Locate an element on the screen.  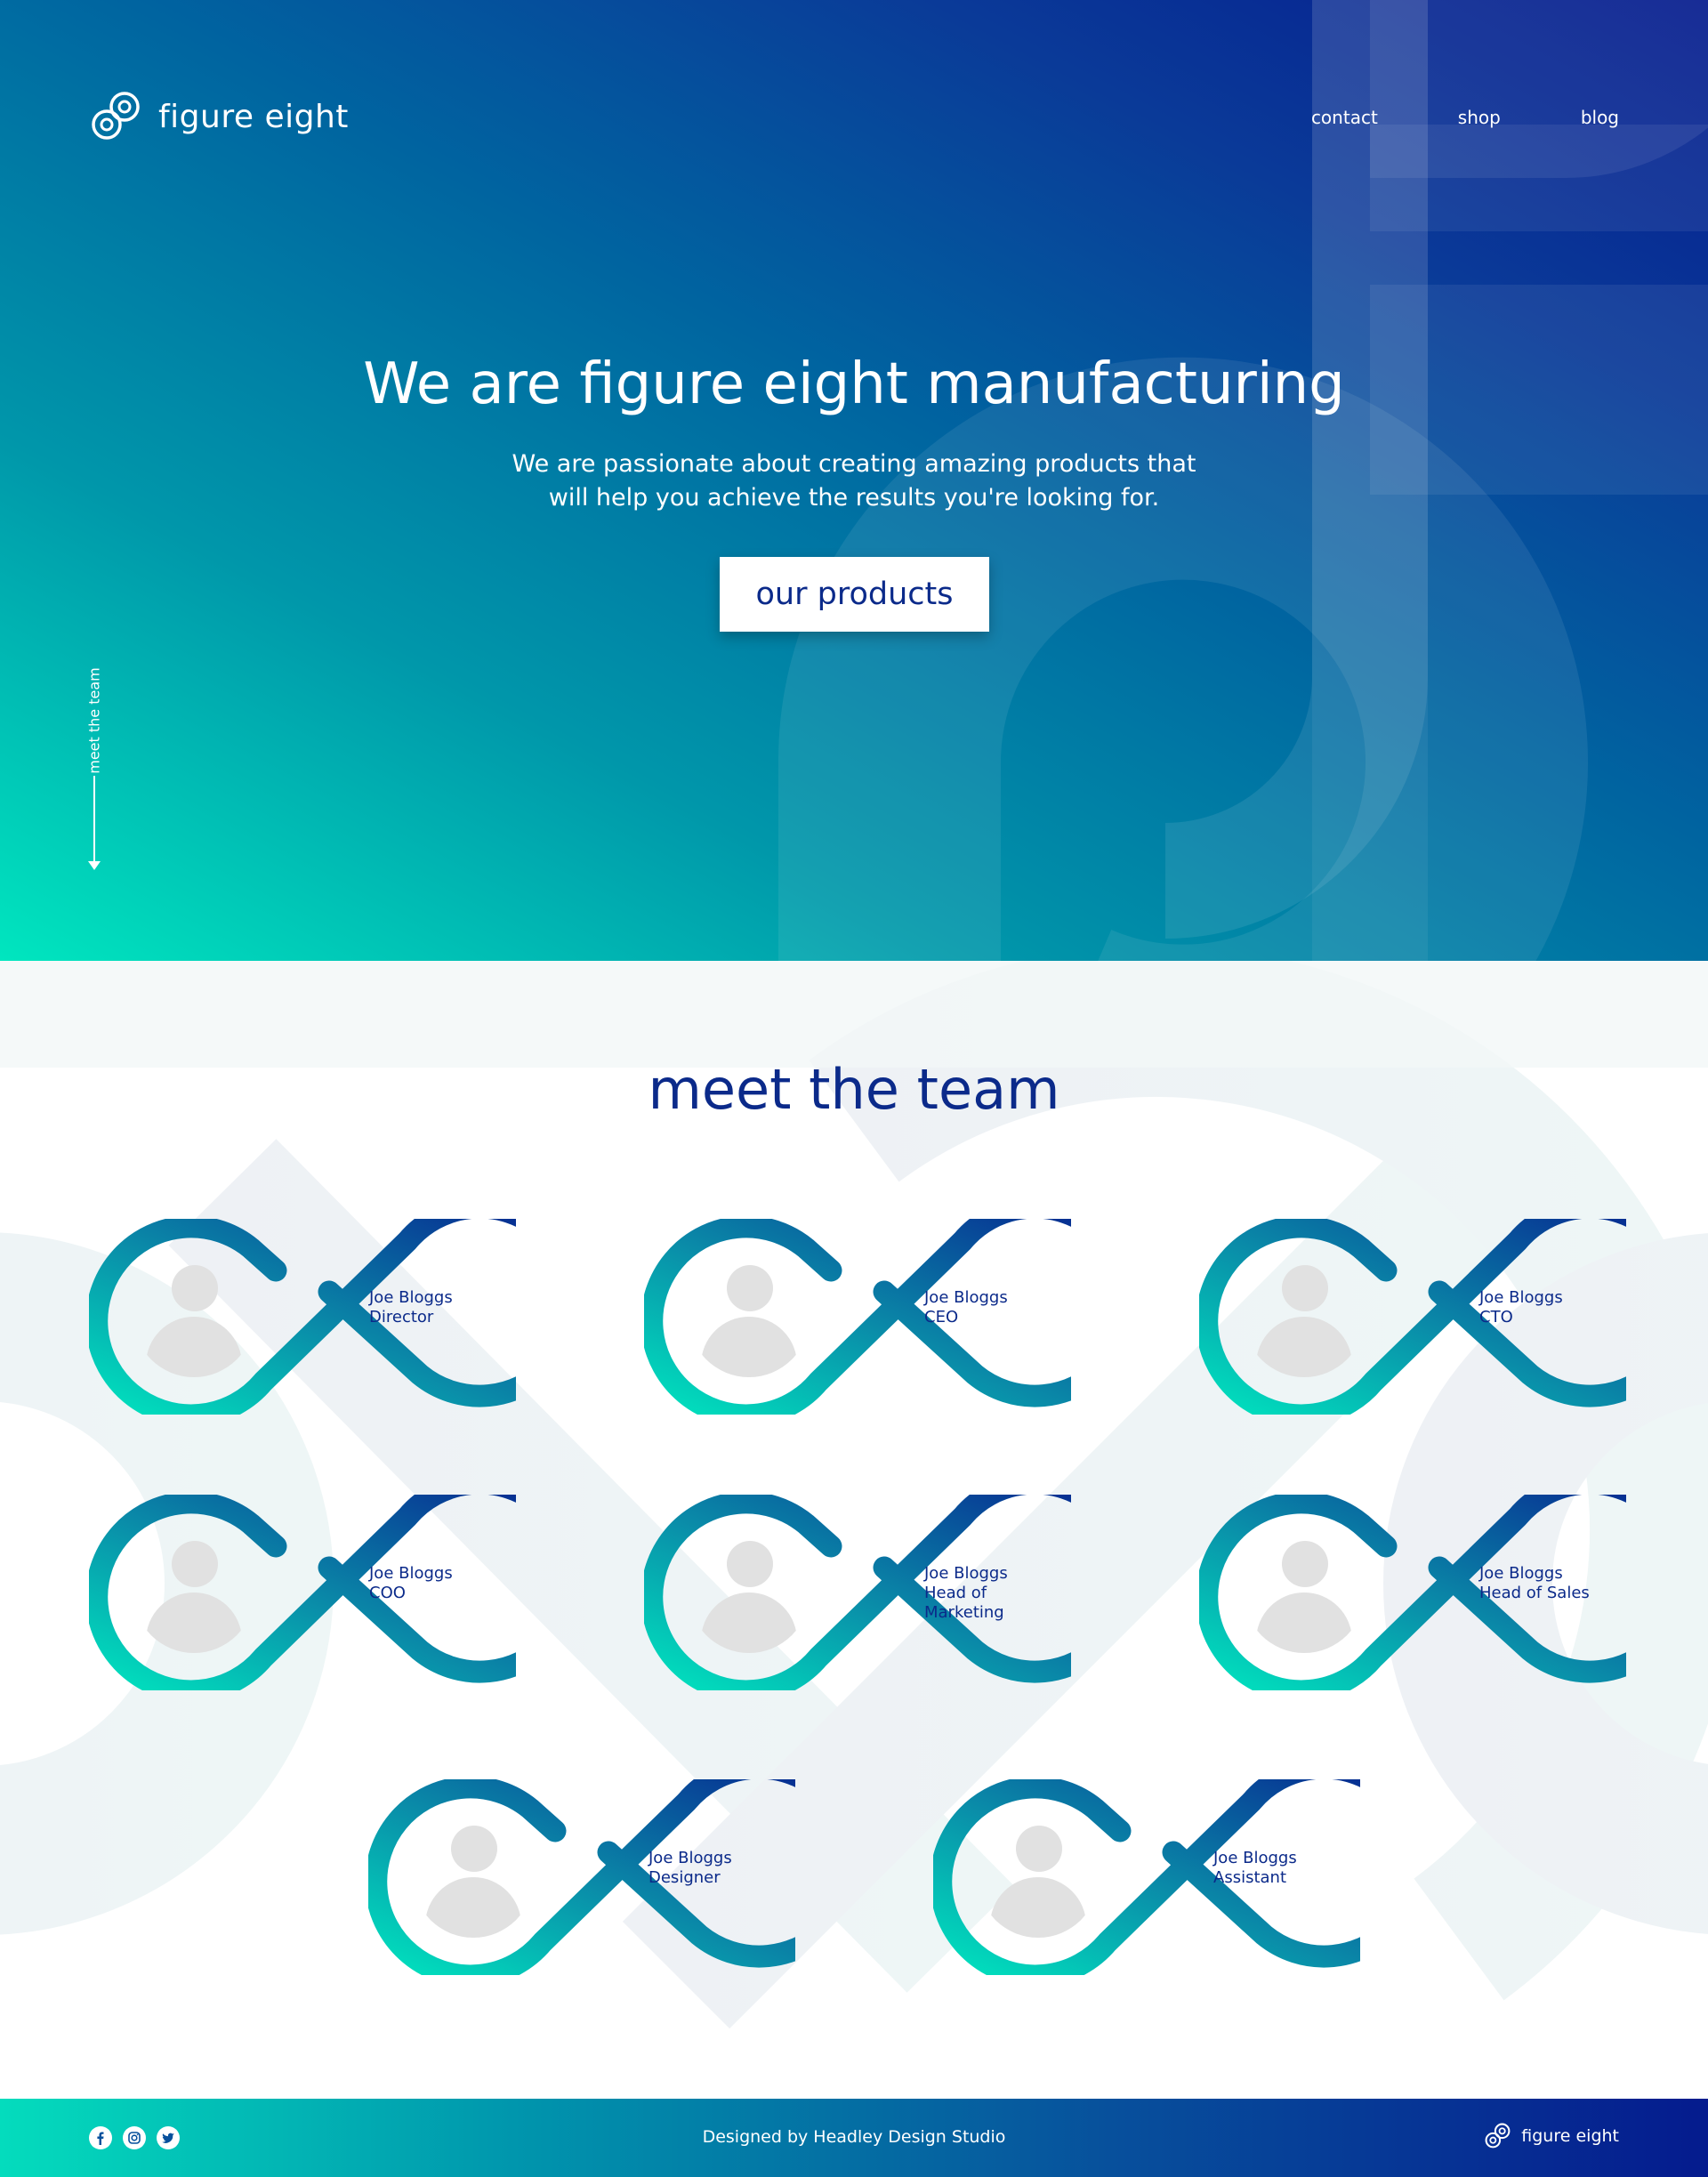
hero-title: We are figure eight manufacturing is located at coordinates (854, 384).